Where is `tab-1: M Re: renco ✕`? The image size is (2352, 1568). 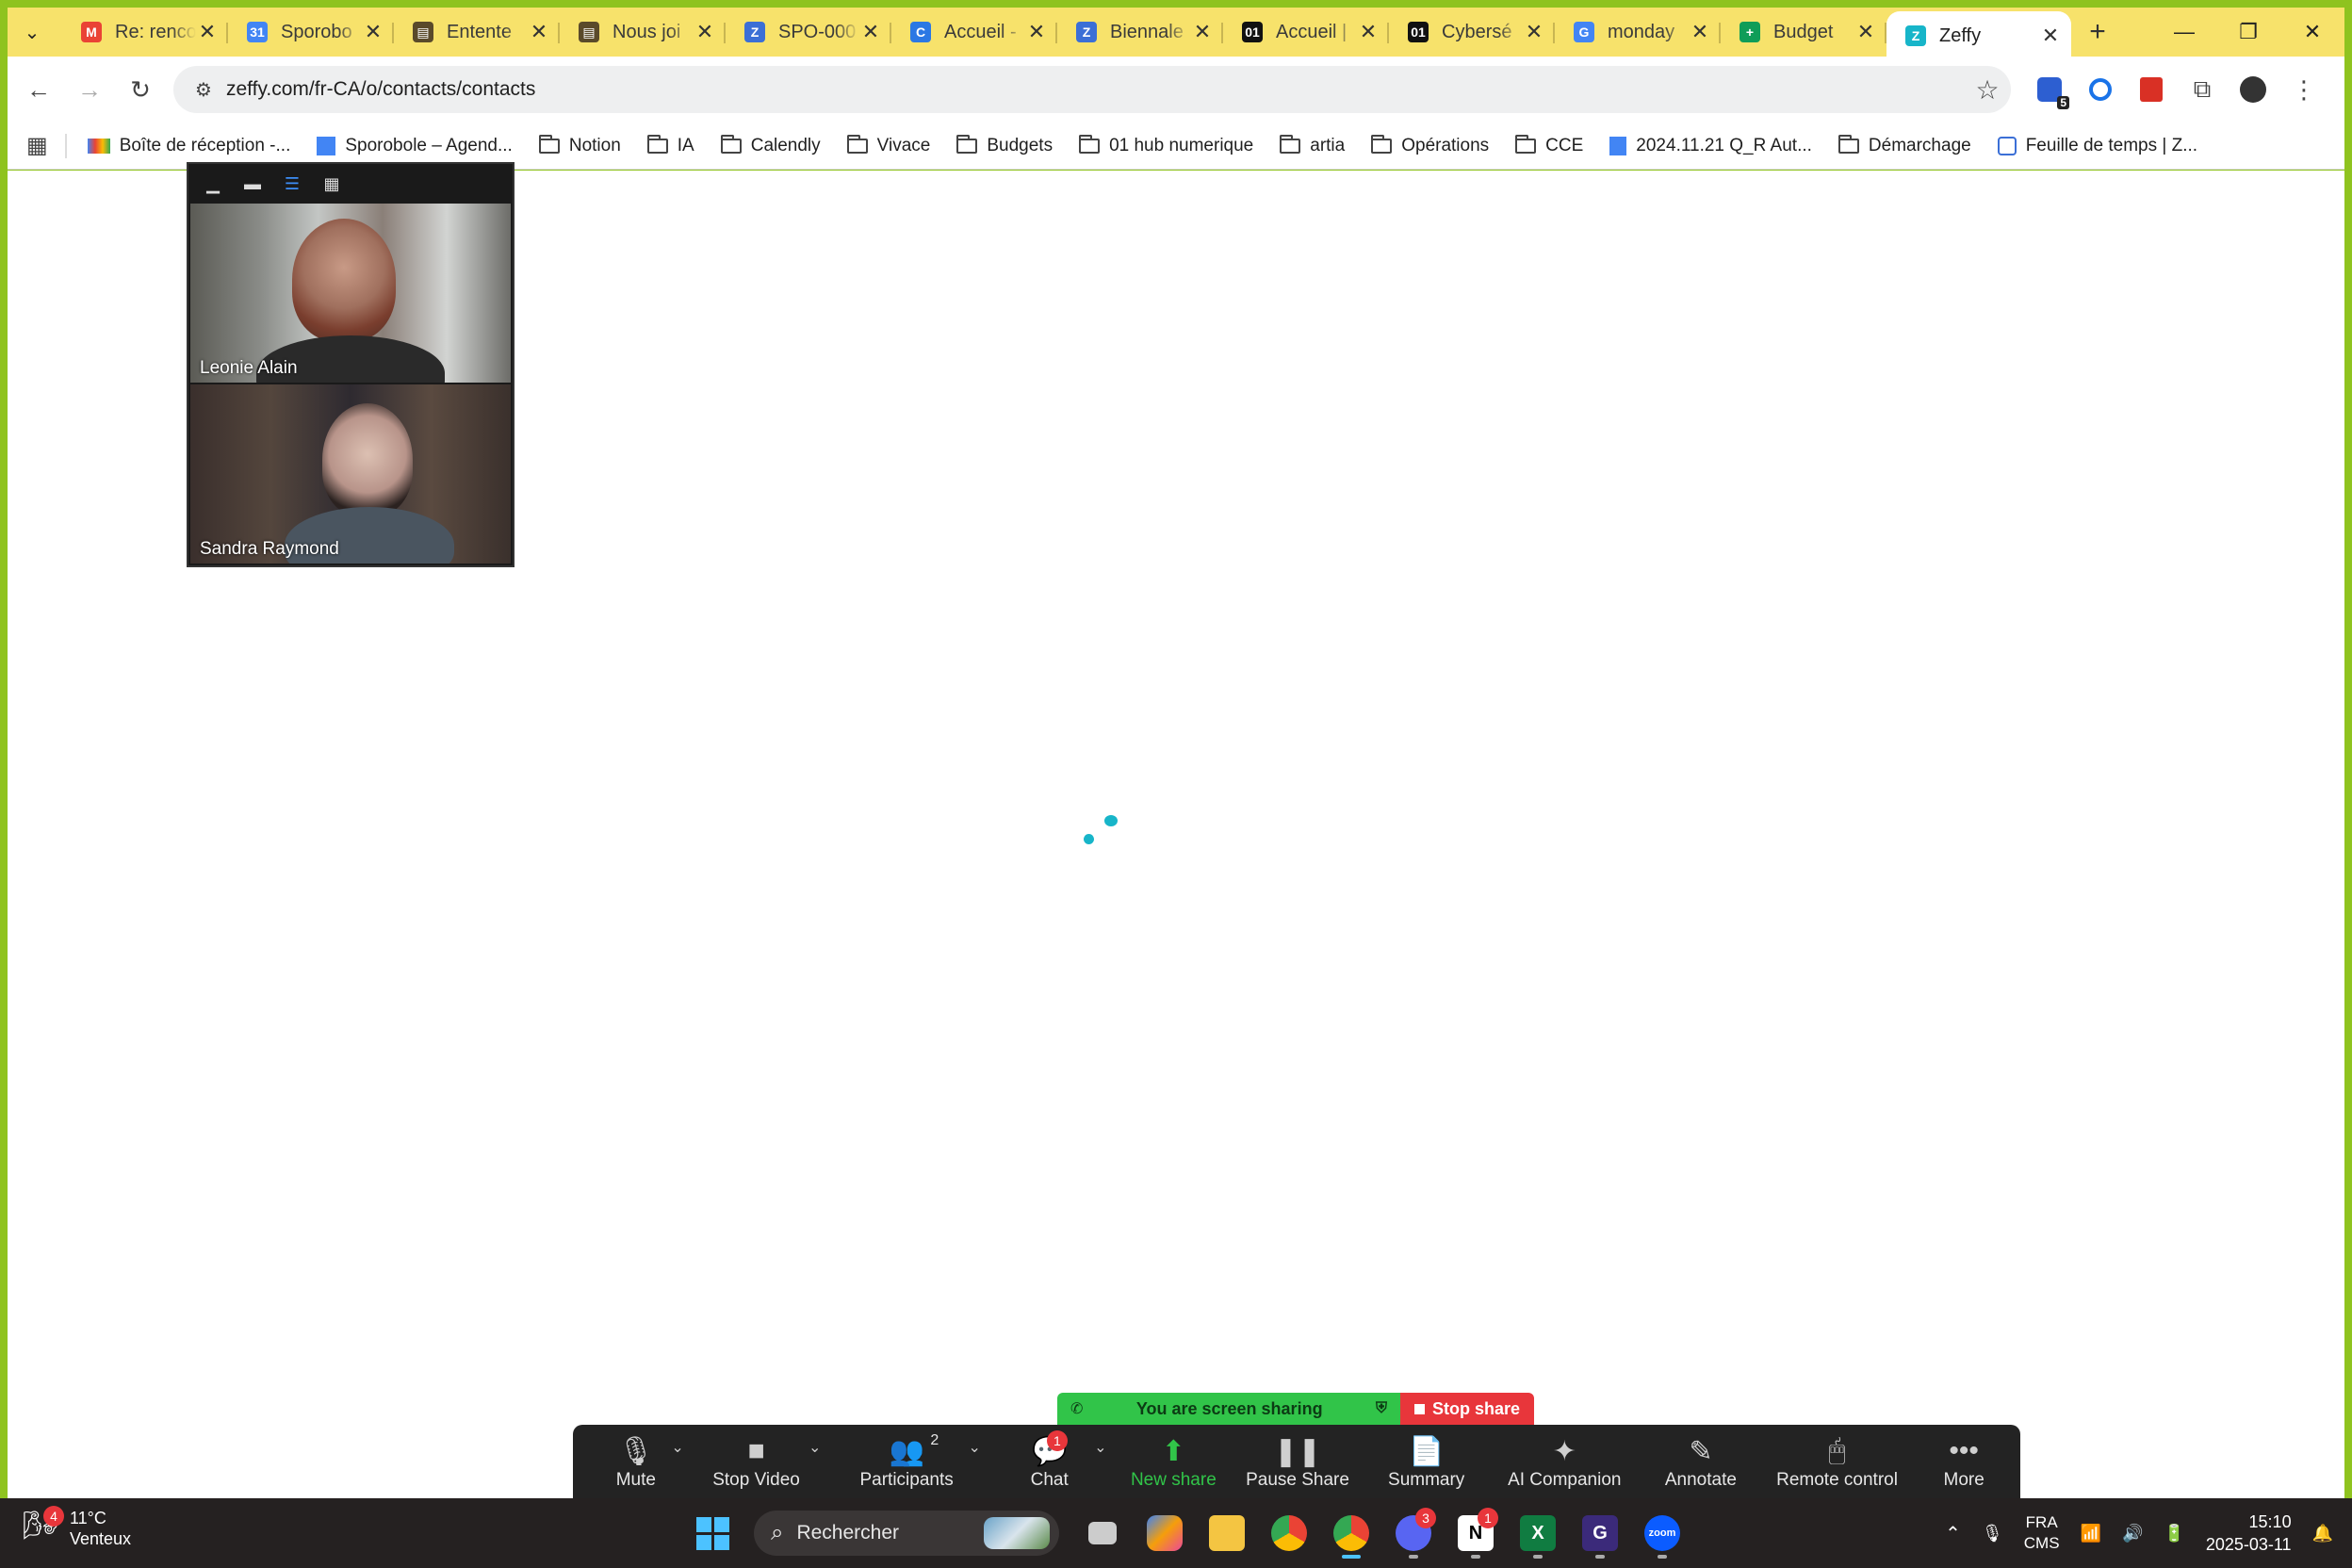 tab-1: M Re: renco ✕ is located at coordinates (145, 32).